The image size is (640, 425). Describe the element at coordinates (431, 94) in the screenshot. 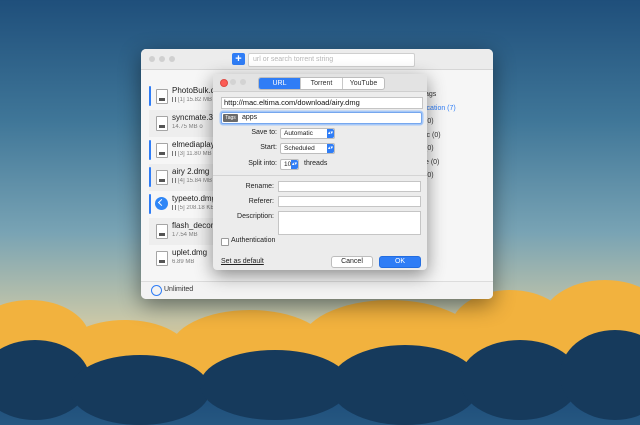

I see `tags-header: ags` at that location.